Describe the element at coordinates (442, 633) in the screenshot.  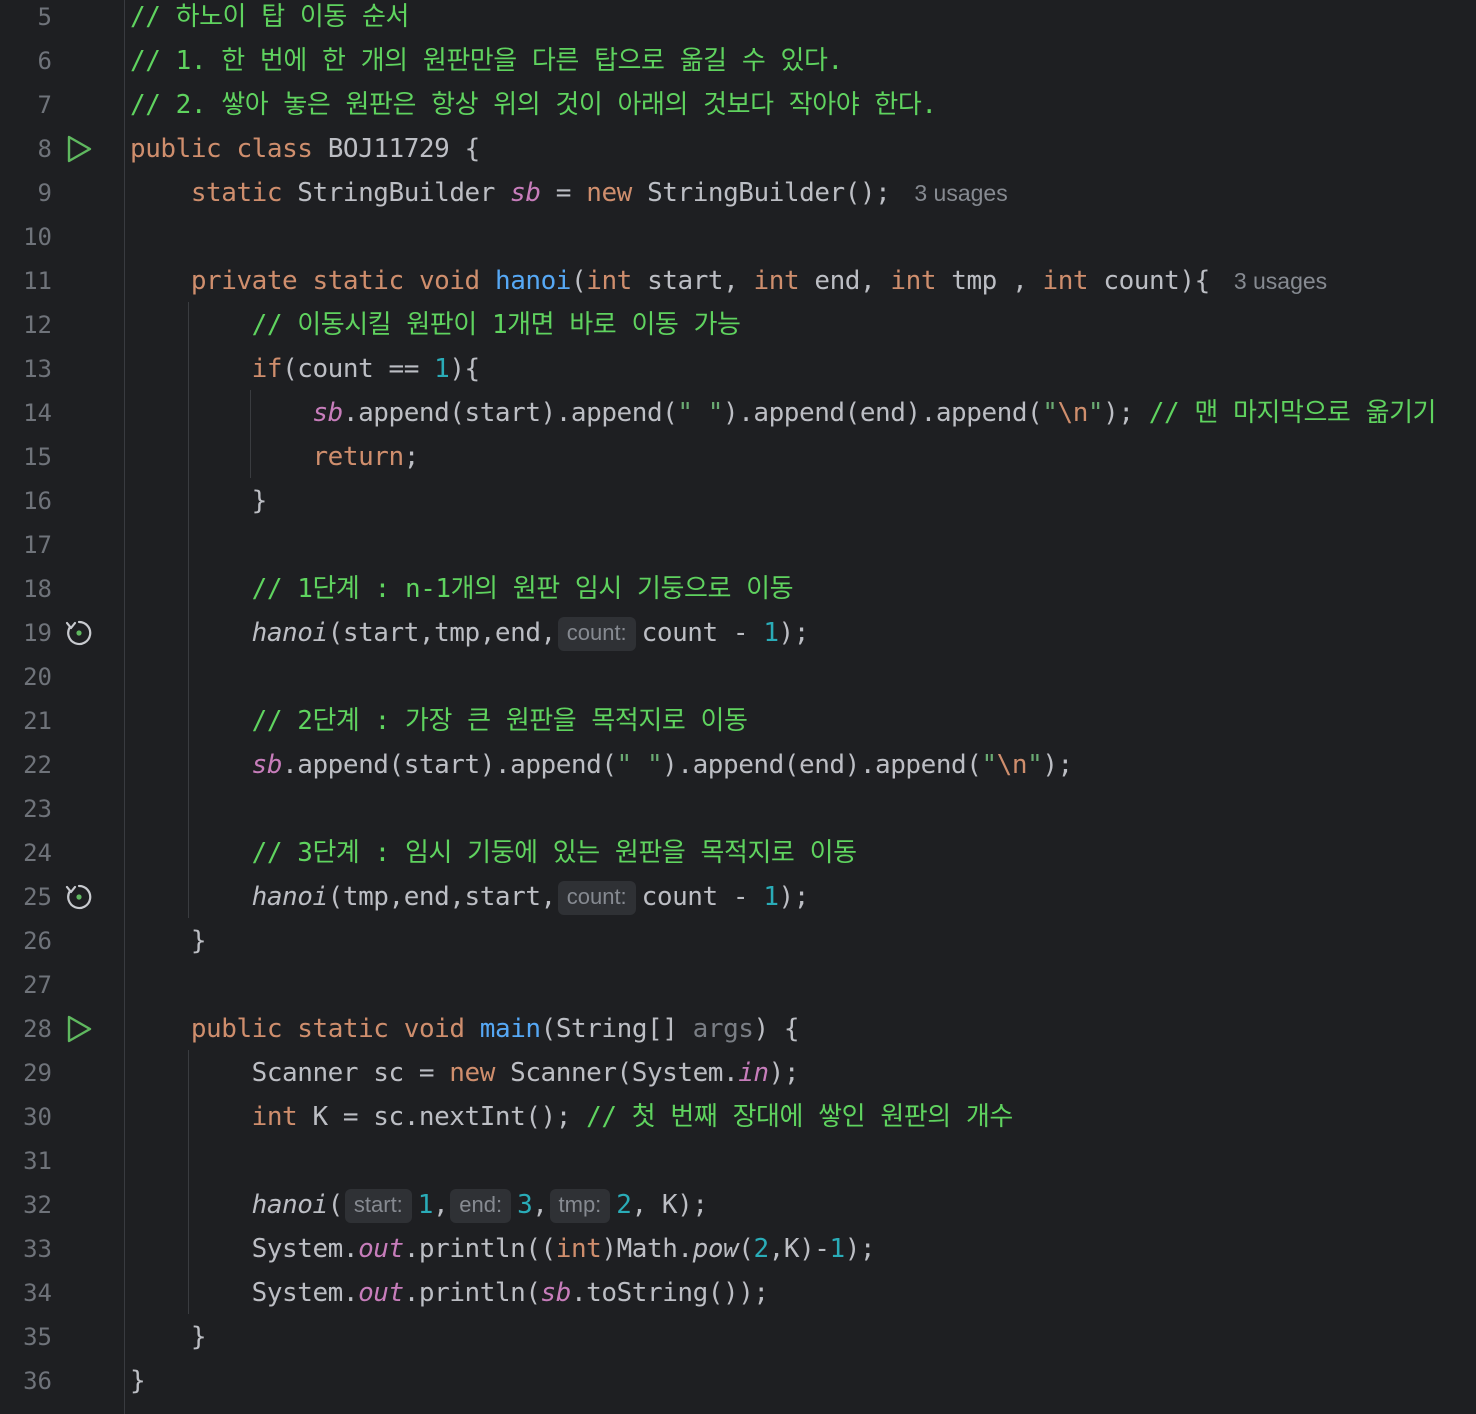
I see `arguments: (start,tmp,end,` at that location.